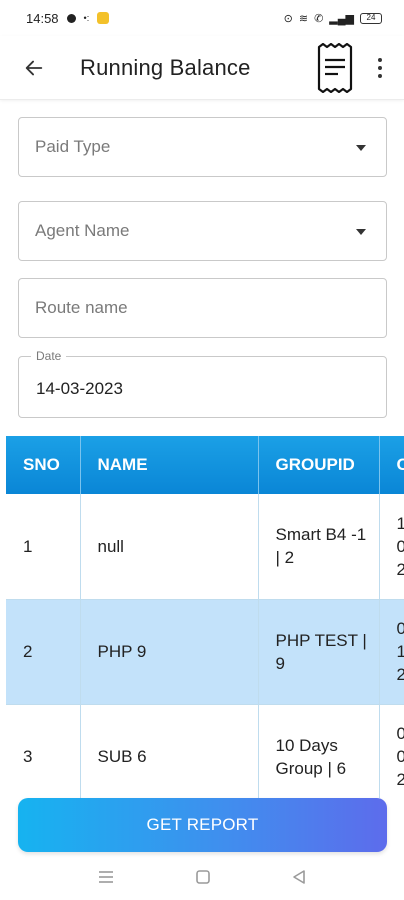 Image resolution: width=404 pixels, height=900 pixels. I want to click on cell-name: null, so click(169, 547).